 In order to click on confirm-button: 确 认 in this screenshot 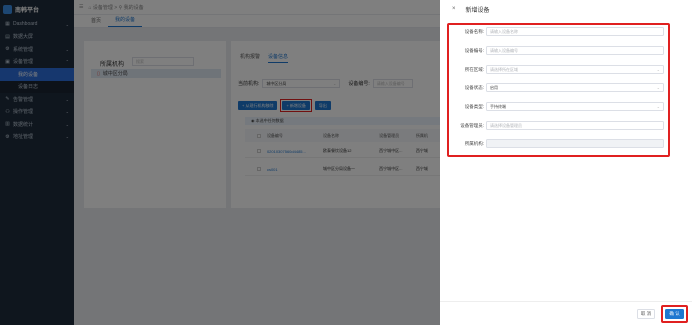, I will do `click(674, 314)`.